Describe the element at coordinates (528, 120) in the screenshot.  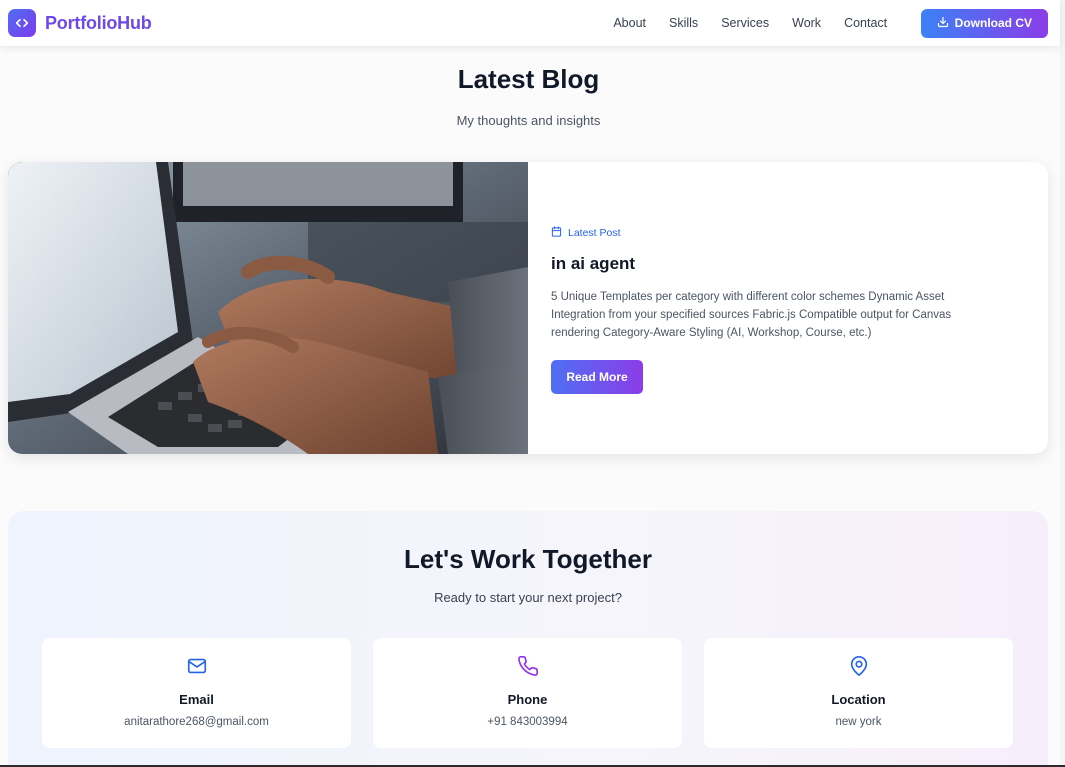
I see `blog-section-subtitle: My thoughts and insights` at that location.